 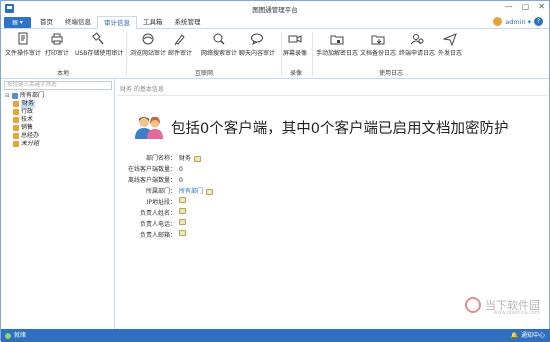 I want to click on tree-item-admin: 行政, so click(x=24, y=112).